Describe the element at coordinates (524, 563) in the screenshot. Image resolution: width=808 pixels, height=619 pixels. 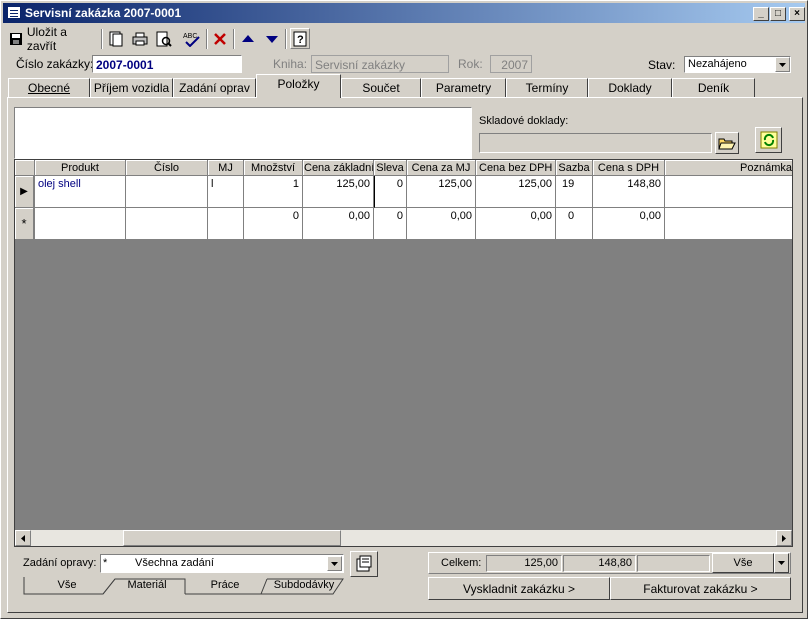
I see `total-without-vat: 125,00` at that location.